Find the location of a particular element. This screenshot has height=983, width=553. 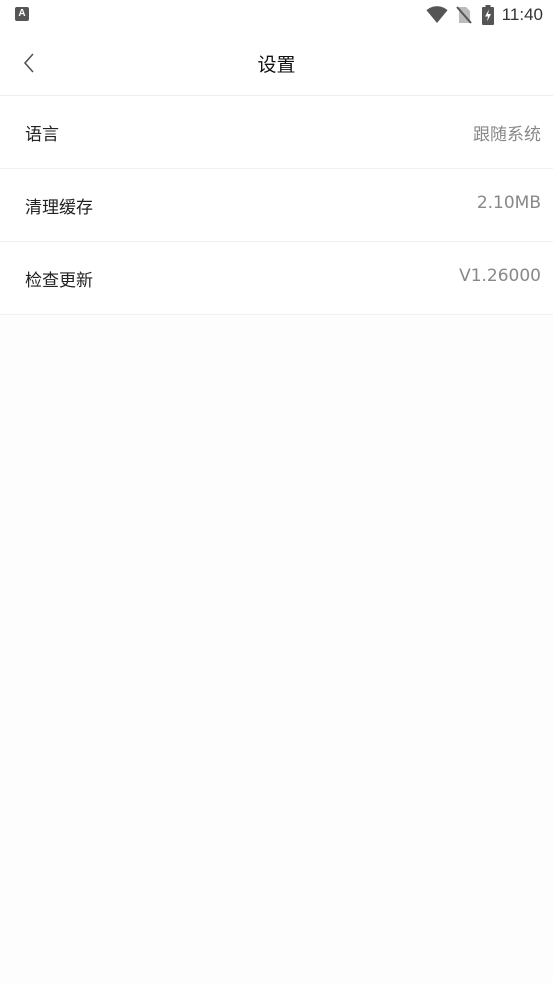

battery-charging-icon is located at coordinates (487, 15).